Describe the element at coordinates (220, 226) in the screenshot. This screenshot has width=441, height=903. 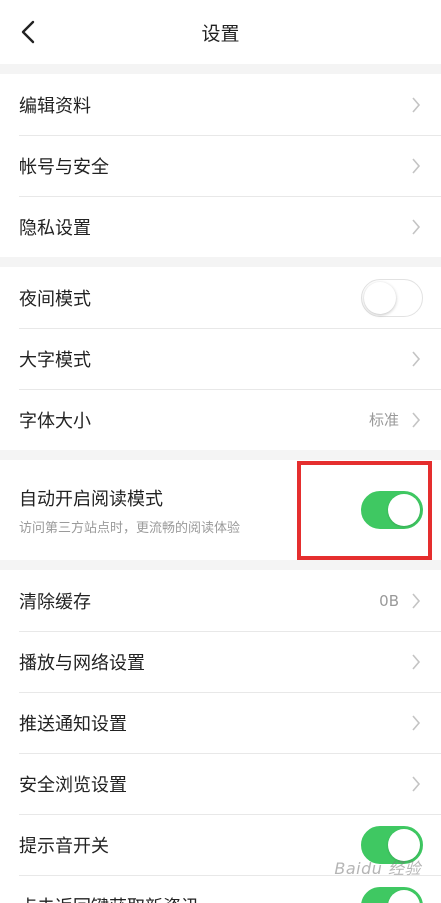
I see `row-privacy-settings: 隐私设置` at that location.